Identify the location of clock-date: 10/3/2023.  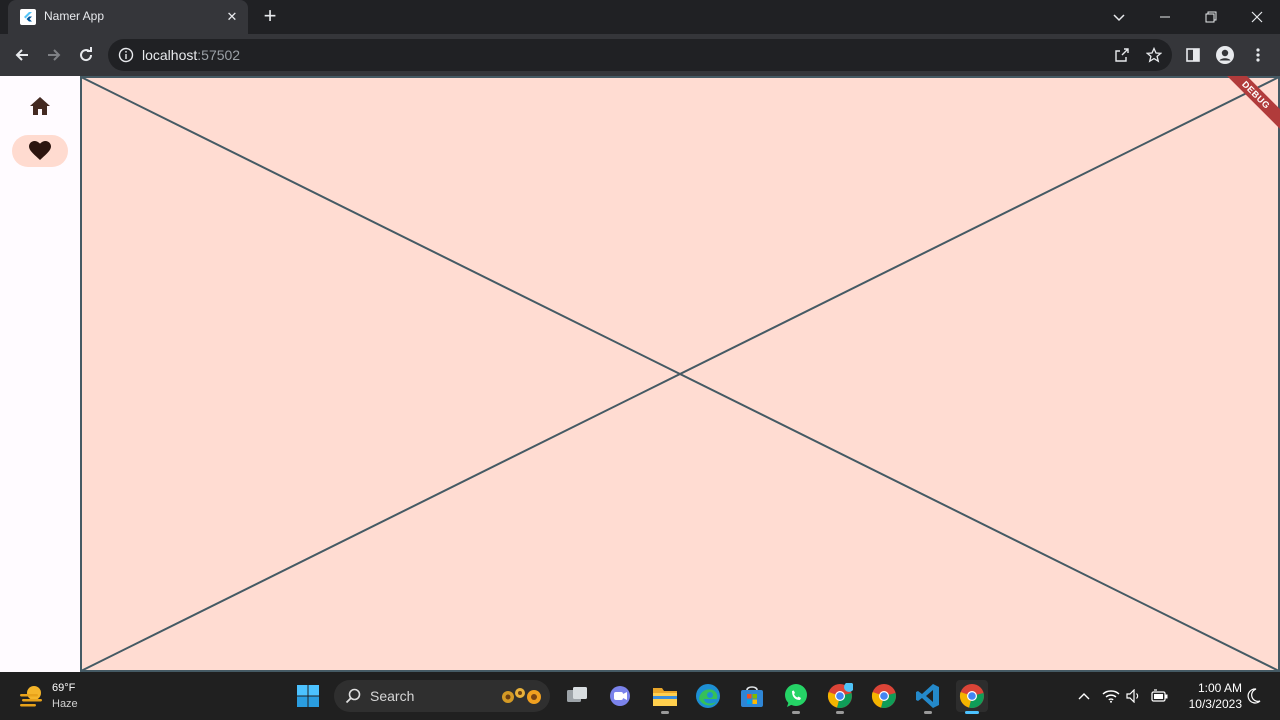
(1215, 704).